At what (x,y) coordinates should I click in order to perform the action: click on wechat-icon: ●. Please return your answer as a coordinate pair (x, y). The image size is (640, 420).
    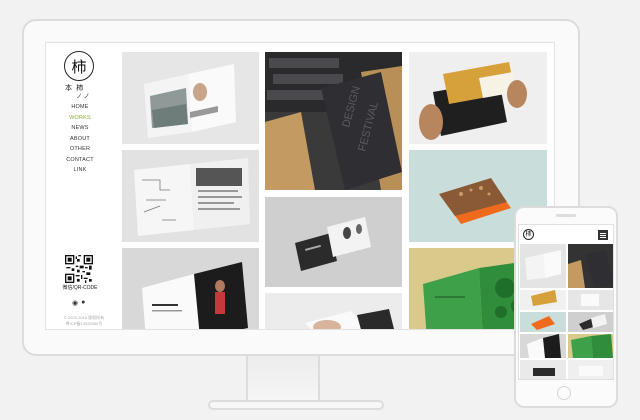
    Looking at the image, I should click on (83, 303).